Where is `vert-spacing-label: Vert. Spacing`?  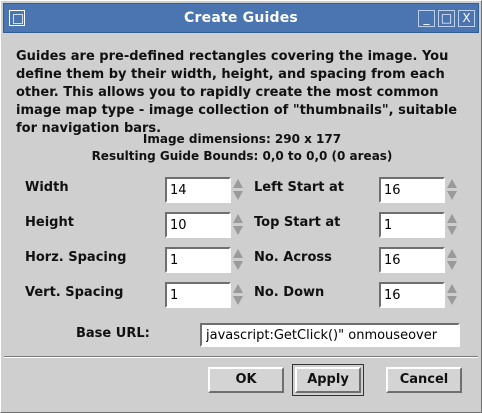 vert-spacing-label: Vert. Spacing is located at coordinates (74, 292).